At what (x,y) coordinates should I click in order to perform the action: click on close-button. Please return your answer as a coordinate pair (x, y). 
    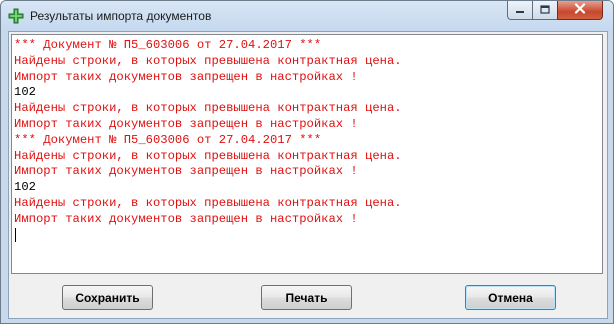
    Looking at the image, I should click on (580, 10).